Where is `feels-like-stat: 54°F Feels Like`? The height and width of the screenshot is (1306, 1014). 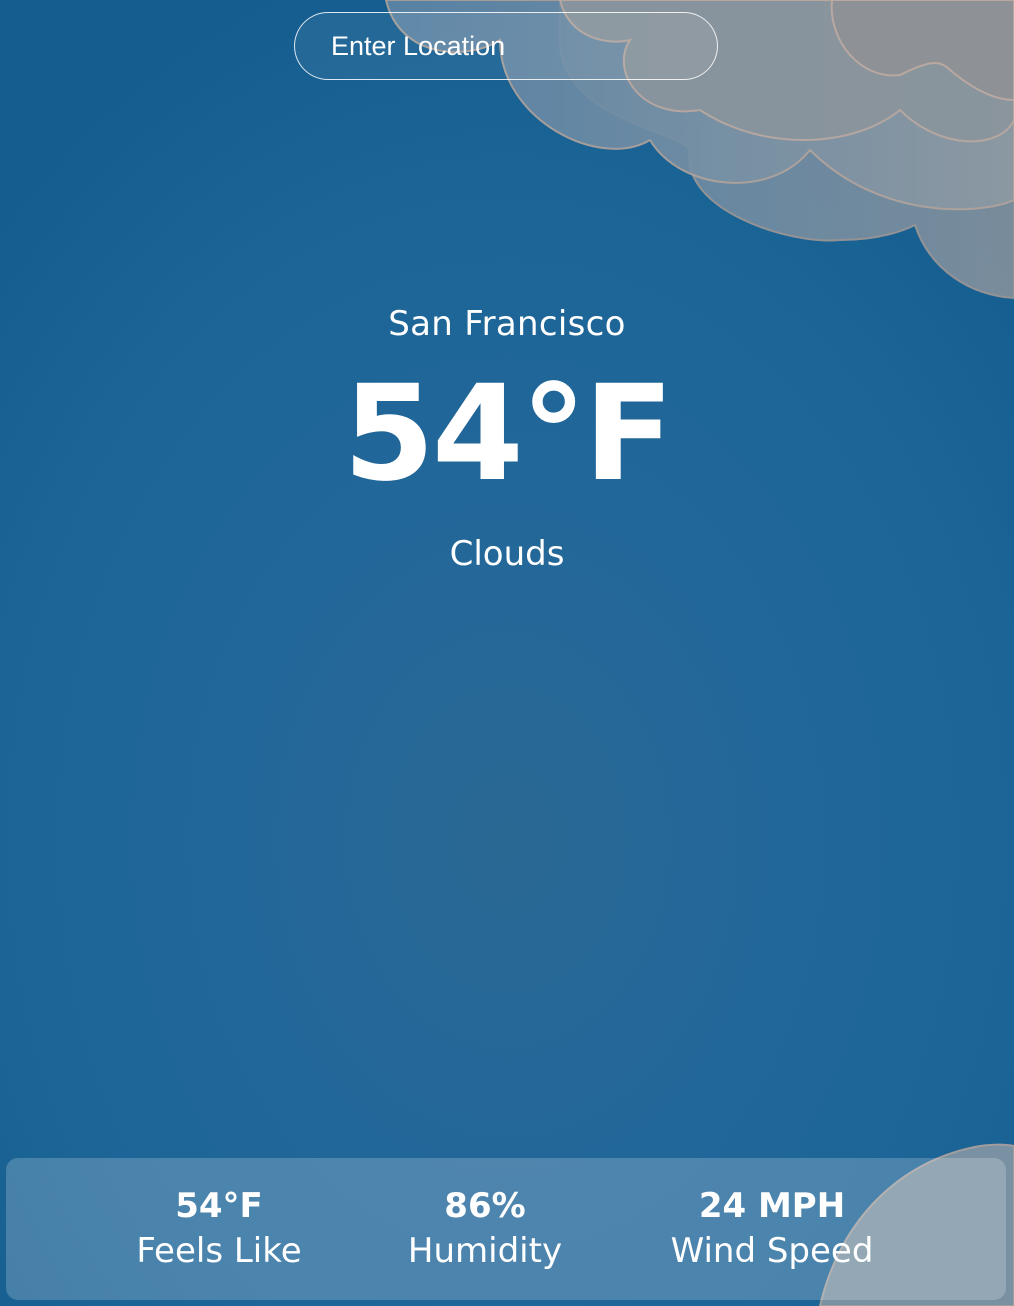 feels-like-stat: 54°F Feels Like is located at coordinates (219, 1229).